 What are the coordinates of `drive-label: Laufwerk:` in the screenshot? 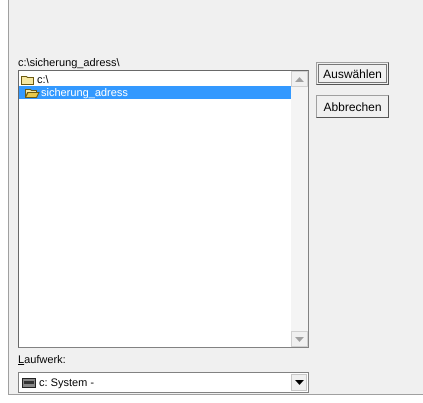 It's located at (42, 360).